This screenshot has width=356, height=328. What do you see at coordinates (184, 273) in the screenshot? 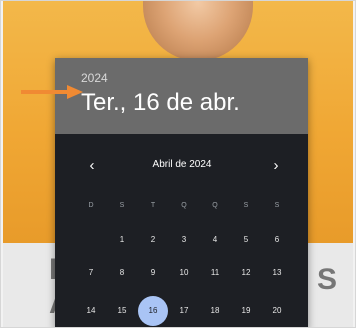
I see `calendar-day: 10` at bounding box center [184, 273].